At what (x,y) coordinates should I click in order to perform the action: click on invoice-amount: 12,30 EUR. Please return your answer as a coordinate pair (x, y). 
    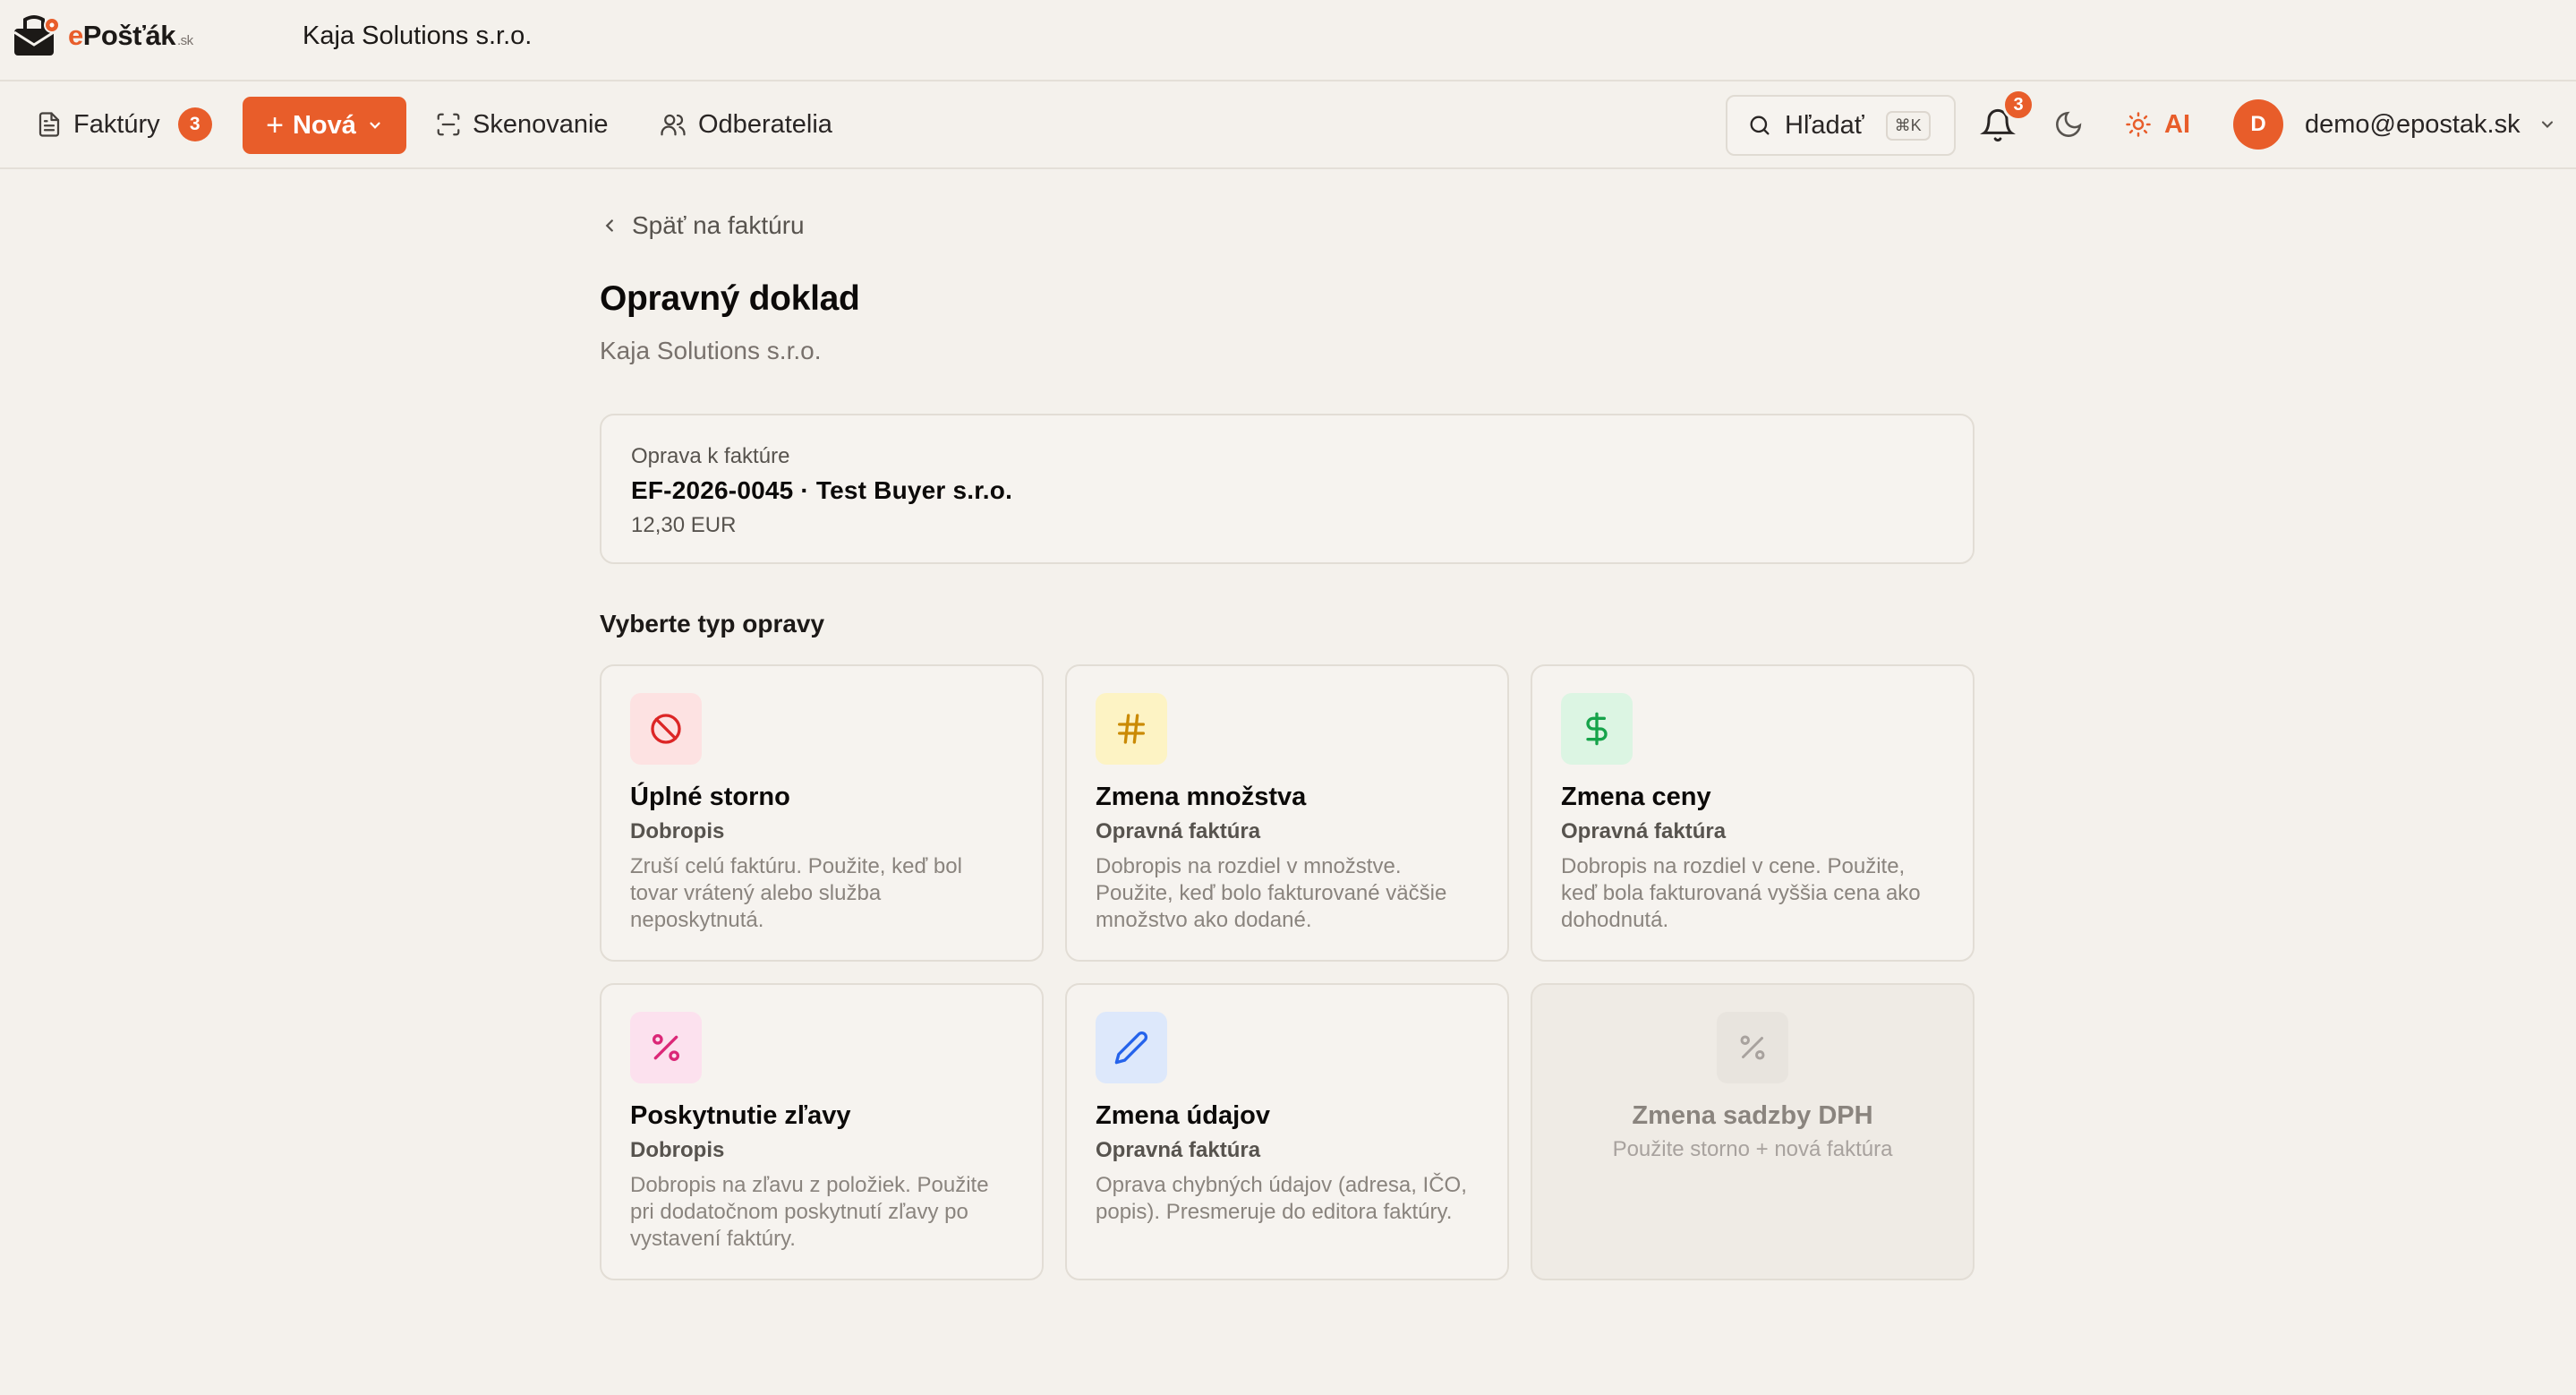
    Looking at the image, I should click on (684, 525).